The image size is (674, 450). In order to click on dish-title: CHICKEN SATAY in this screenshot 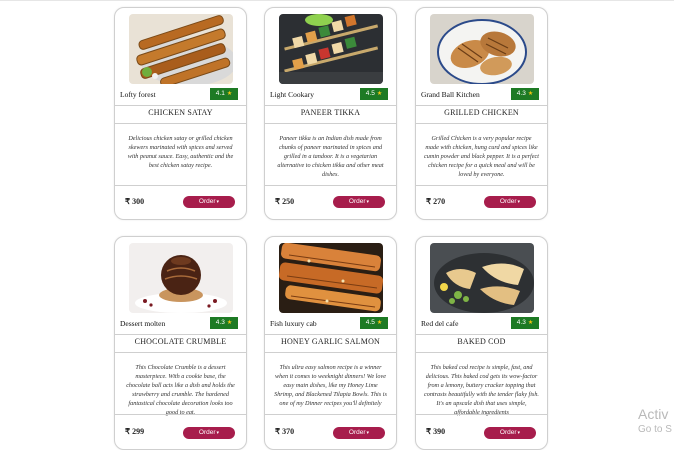, I will do `click(180, 112)`.